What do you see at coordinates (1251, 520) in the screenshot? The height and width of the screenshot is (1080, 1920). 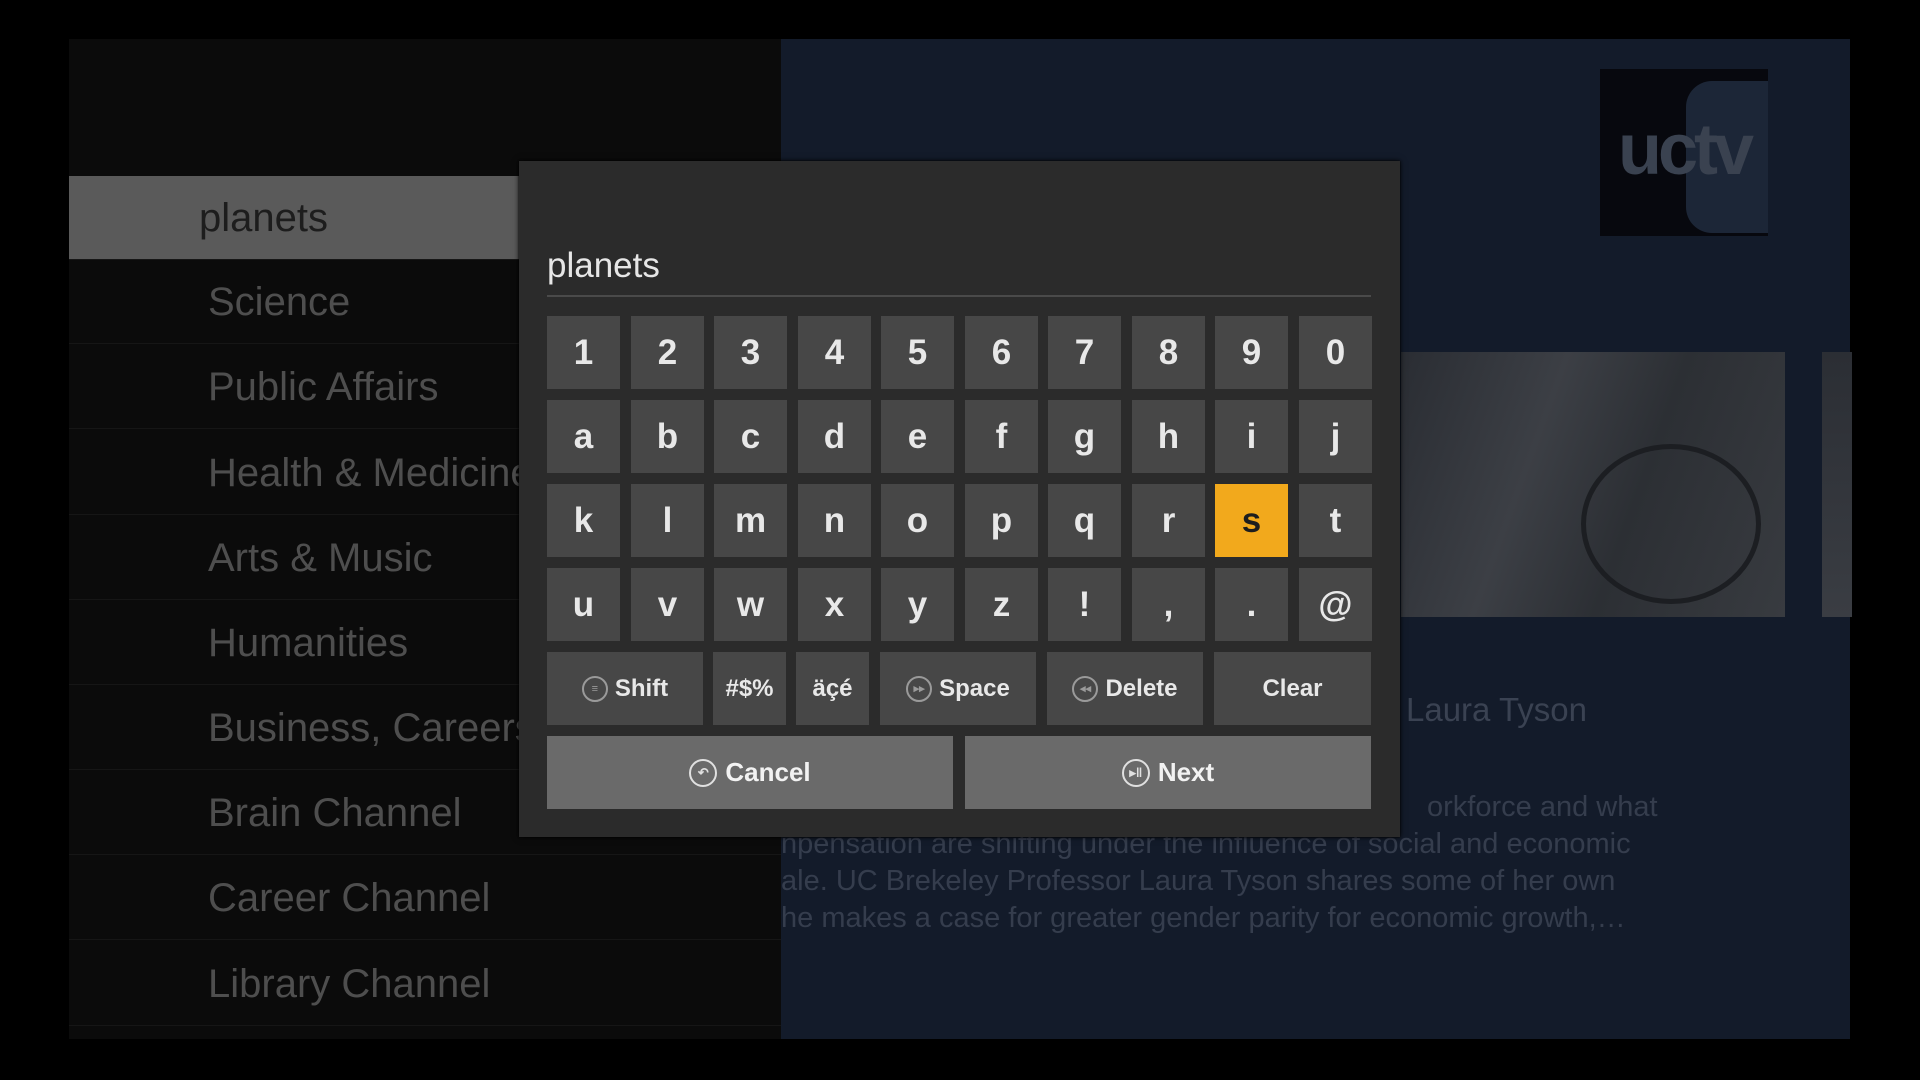 I see `key-s: s` at bounding box center [1251, 520].